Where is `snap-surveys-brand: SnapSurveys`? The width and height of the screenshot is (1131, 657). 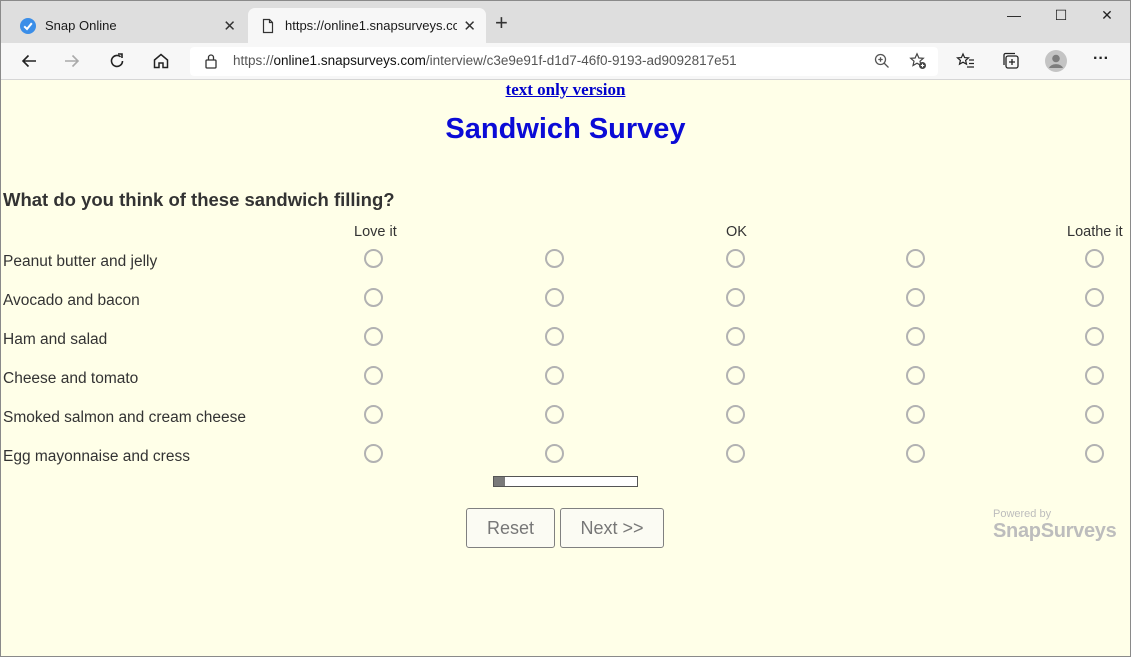
snap-surveys-brand: SnapSurveys is located at coordinates (1055, 531).